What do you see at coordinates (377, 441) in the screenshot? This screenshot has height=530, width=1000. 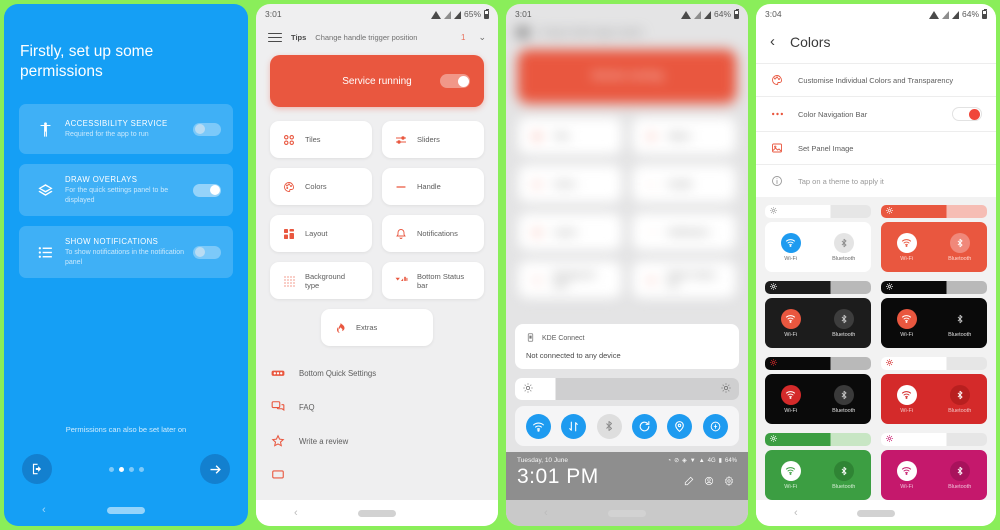 I see `list-item-write-a-review: Write a review` at bounding box center [377, 441].